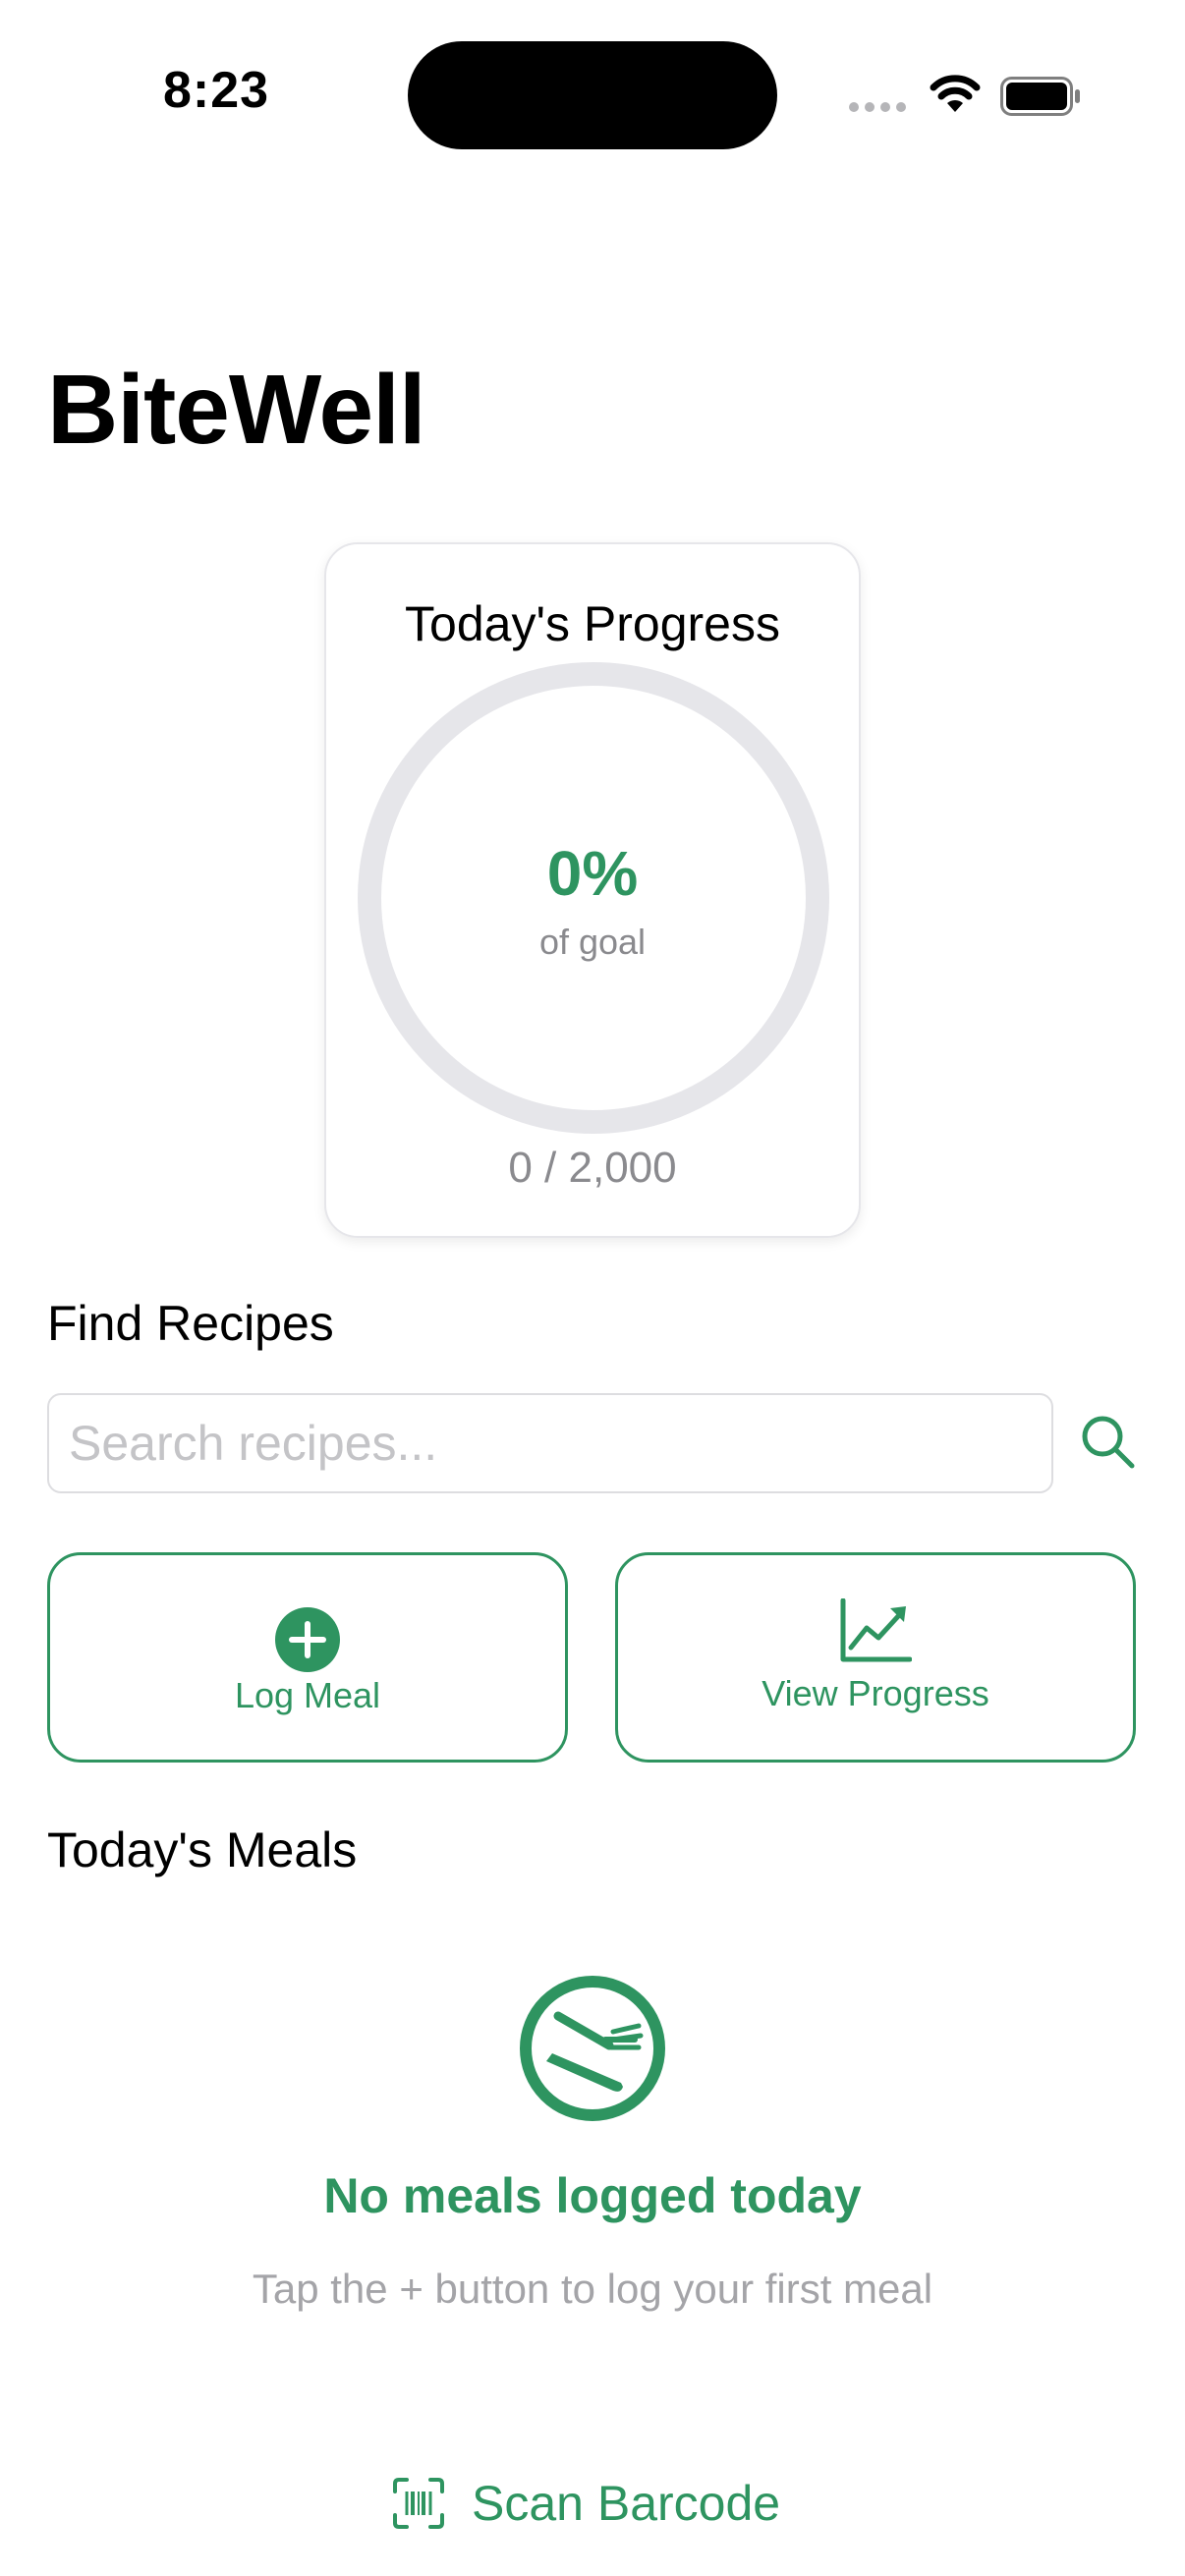  I want to click on search-button, so click(1108, 1442).